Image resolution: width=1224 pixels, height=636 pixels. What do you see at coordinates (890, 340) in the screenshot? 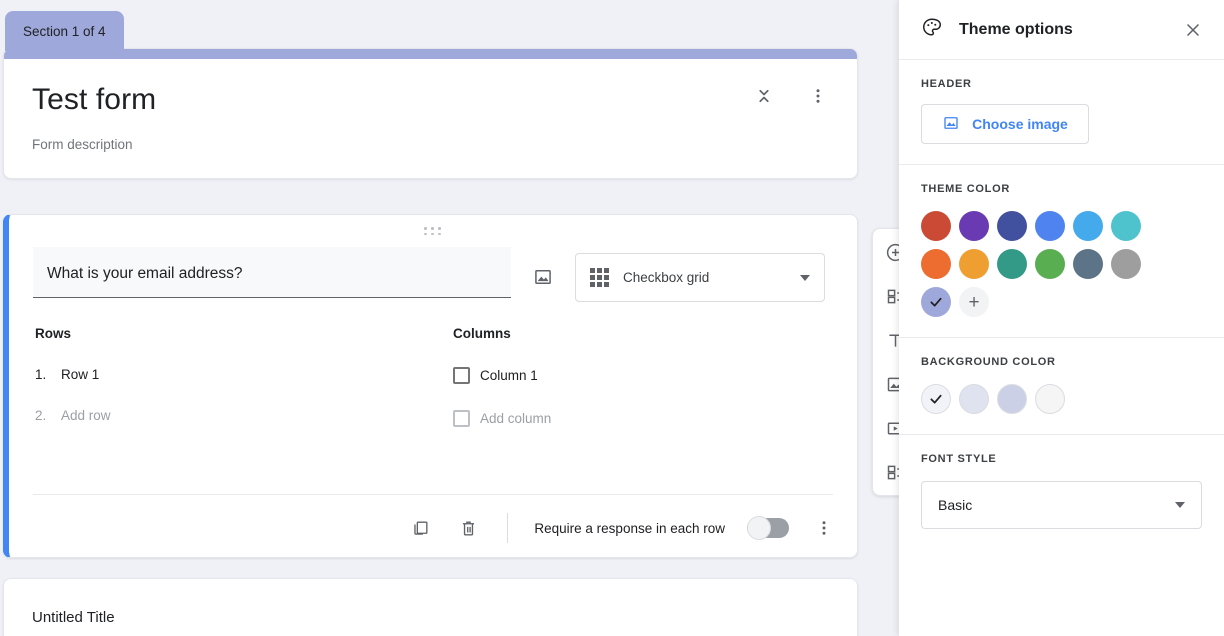
I see `add-title-icon` at bounding box center [890, 340].